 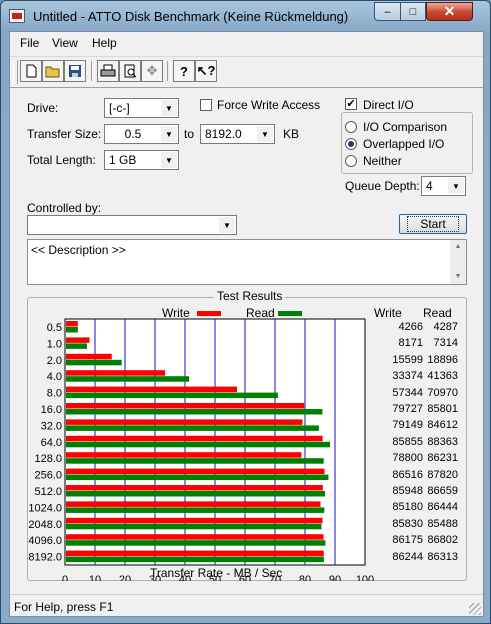 What do you see at coordinates (387, 11) in the screenshot?
I see `minimize-button: –` at bounding box center [387, 11].